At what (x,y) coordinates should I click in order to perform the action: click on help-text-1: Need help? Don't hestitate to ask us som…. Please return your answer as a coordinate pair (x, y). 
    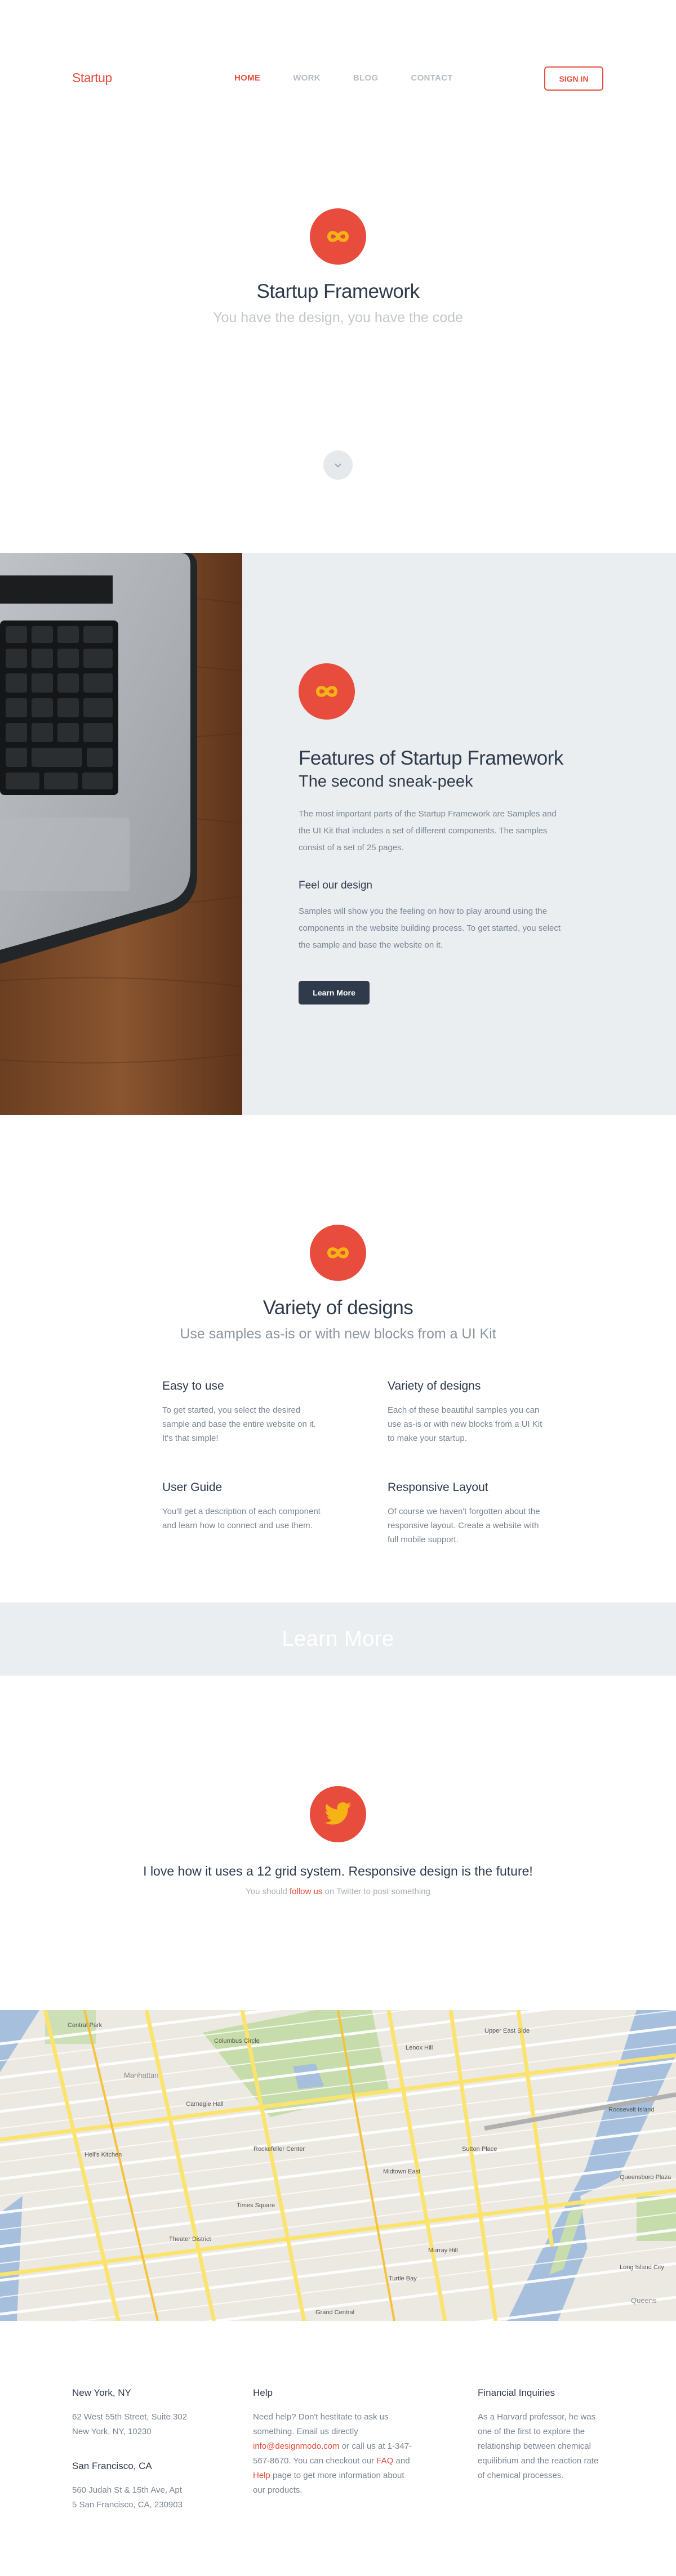
    Looking at the image, I should click on (321, 2424).